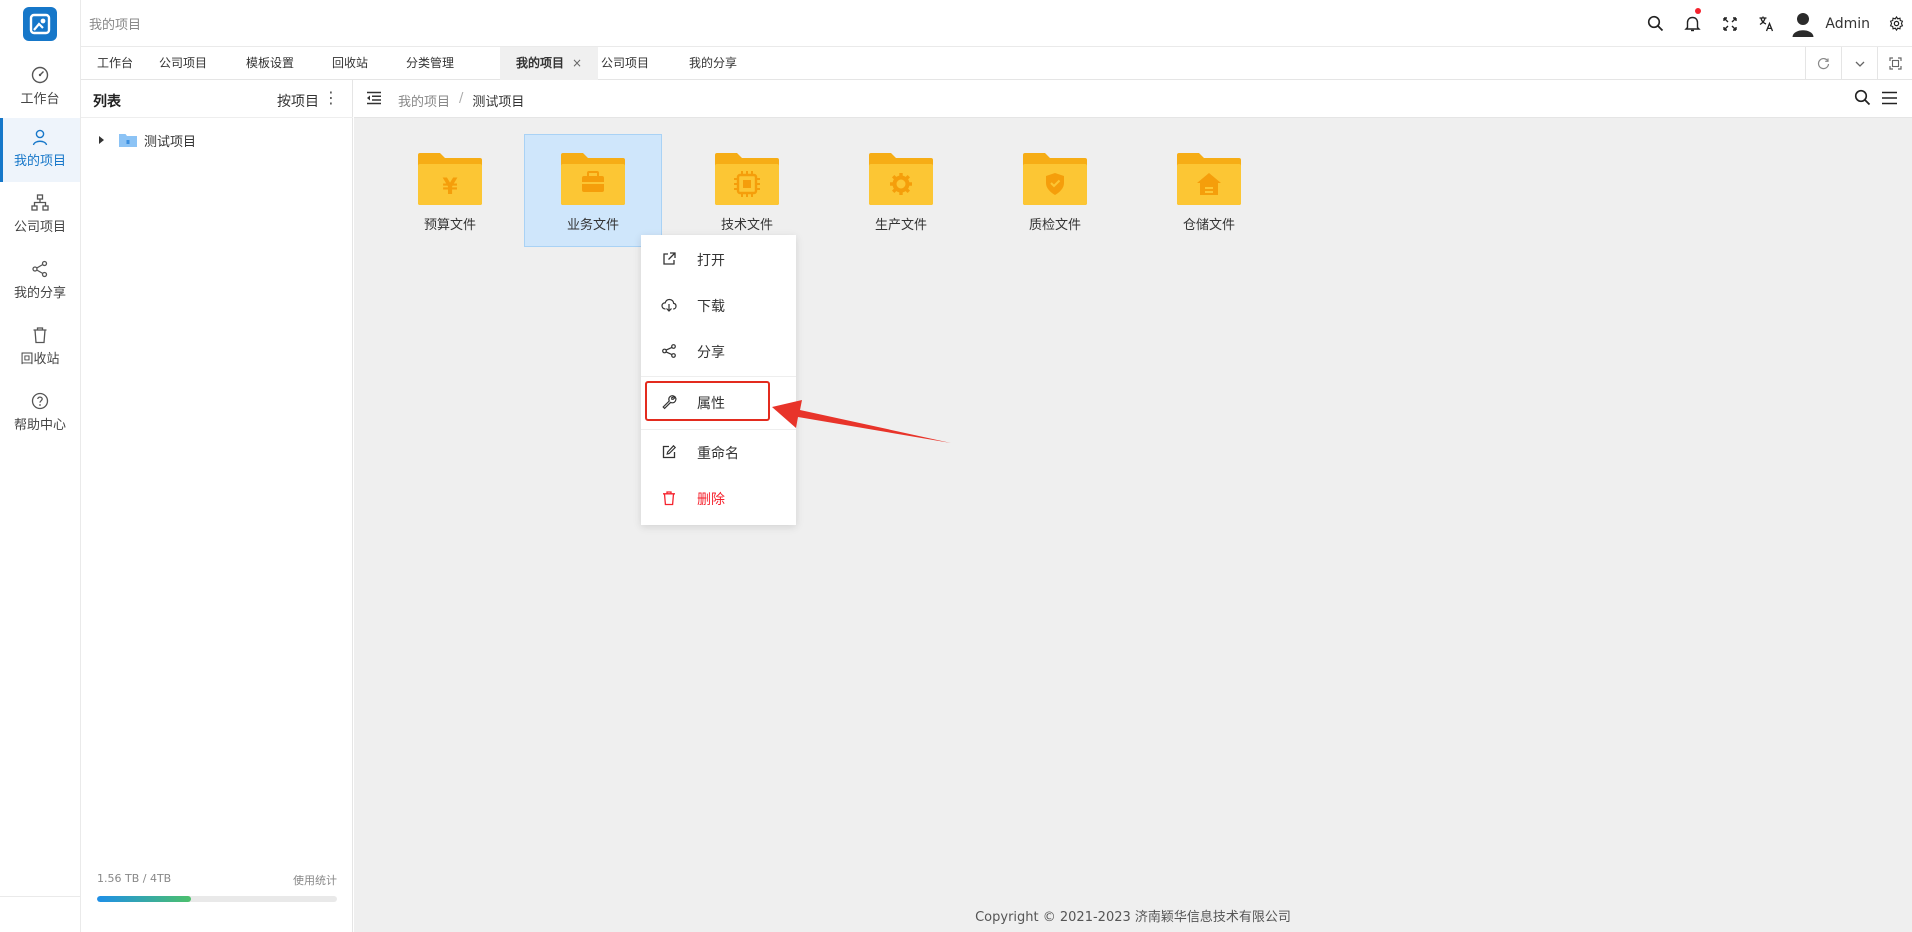 Image resolution: width=1912 pixels, height=932 pixels. I want to click on menu-item-open: 打开, so click(718, 259).